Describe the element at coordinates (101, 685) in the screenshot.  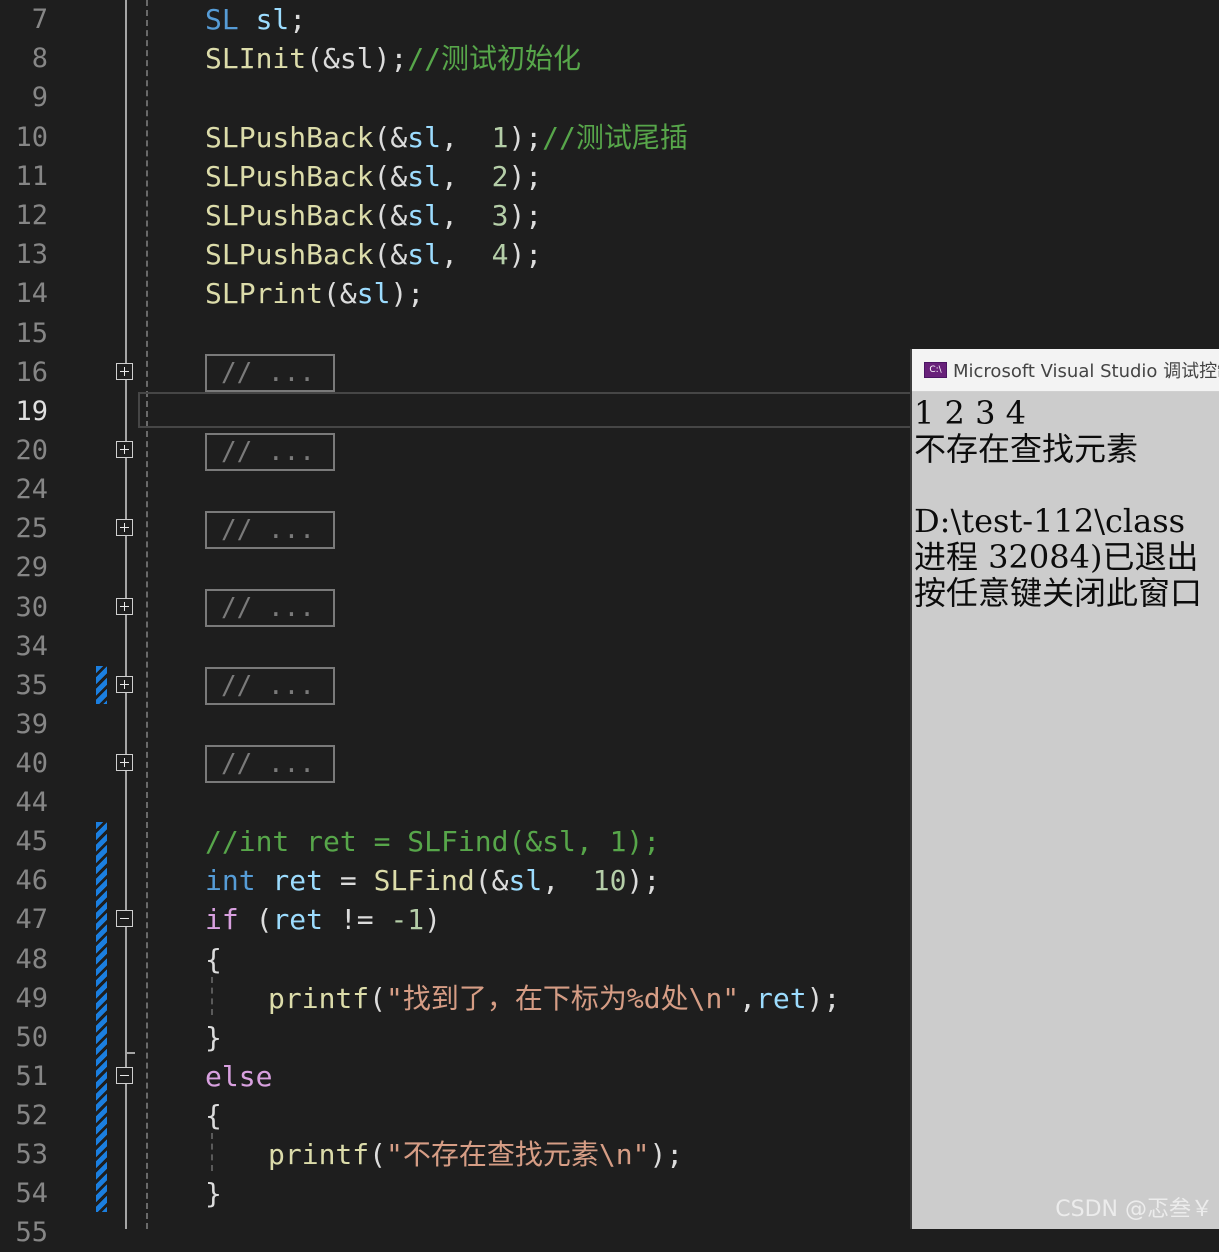
I see `change-indicator-bar` at that location.